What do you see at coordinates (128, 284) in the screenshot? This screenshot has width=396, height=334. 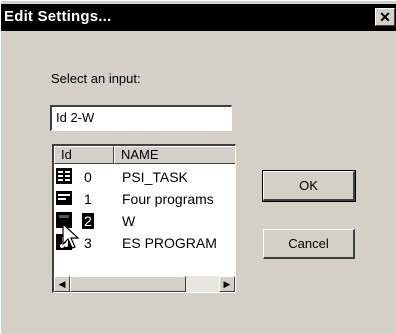 I see `scroll-thumb` at bounding box center [128, 284].